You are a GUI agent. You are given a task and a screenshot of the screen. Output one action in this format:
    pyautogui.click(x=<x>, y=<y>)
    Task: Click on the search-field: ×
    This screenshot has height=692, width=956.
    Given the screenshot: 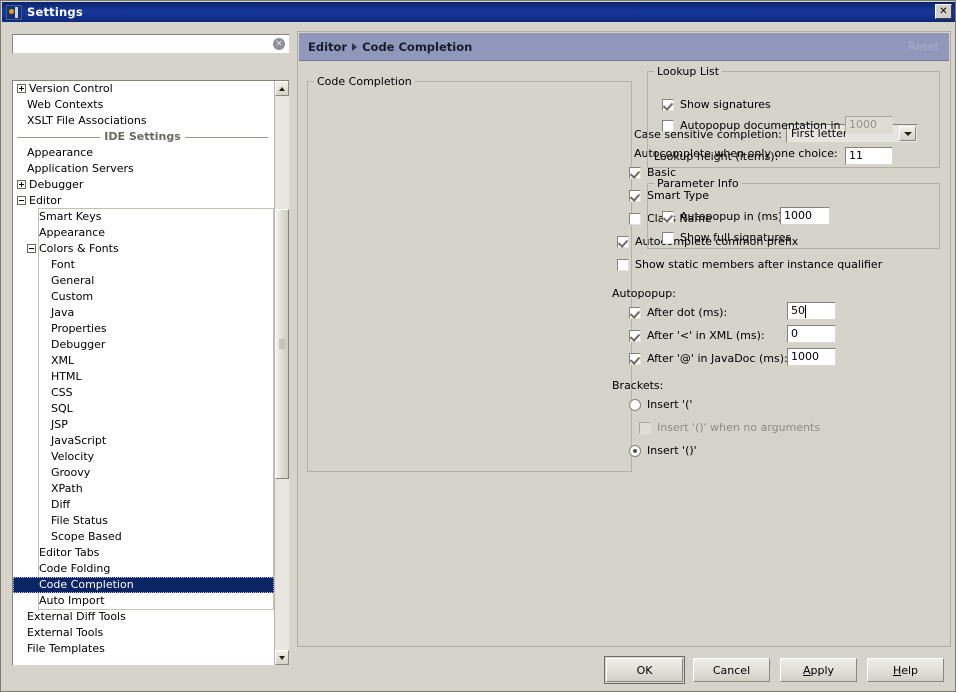 What is the action you would take?
    pyautogui.click(x=151, y=44)
    